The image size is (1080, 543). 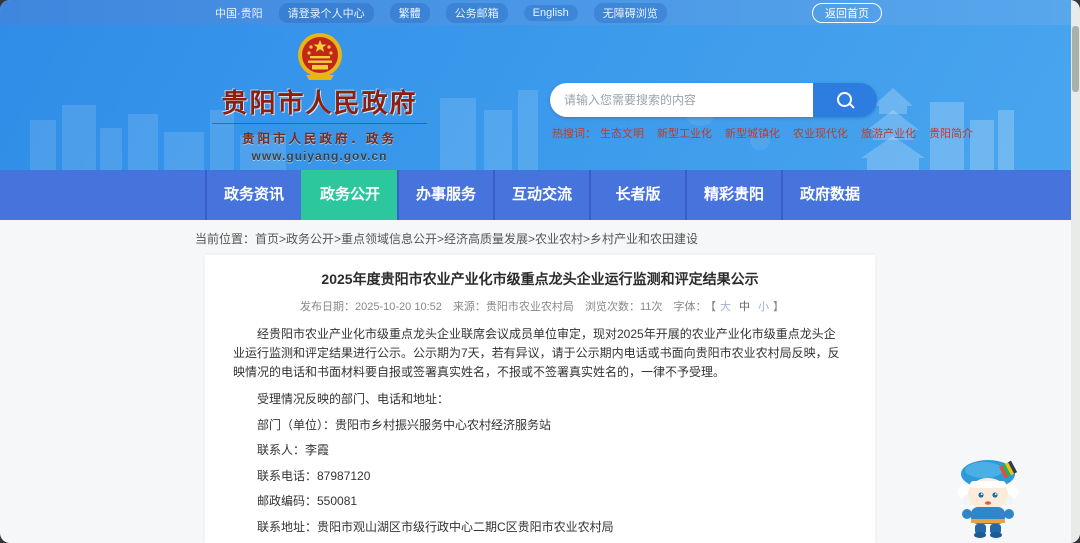 What do you see at coordinates (550, 12) in the screenshot?
I see `topbar-link: English` at bounding box center [550, 12].